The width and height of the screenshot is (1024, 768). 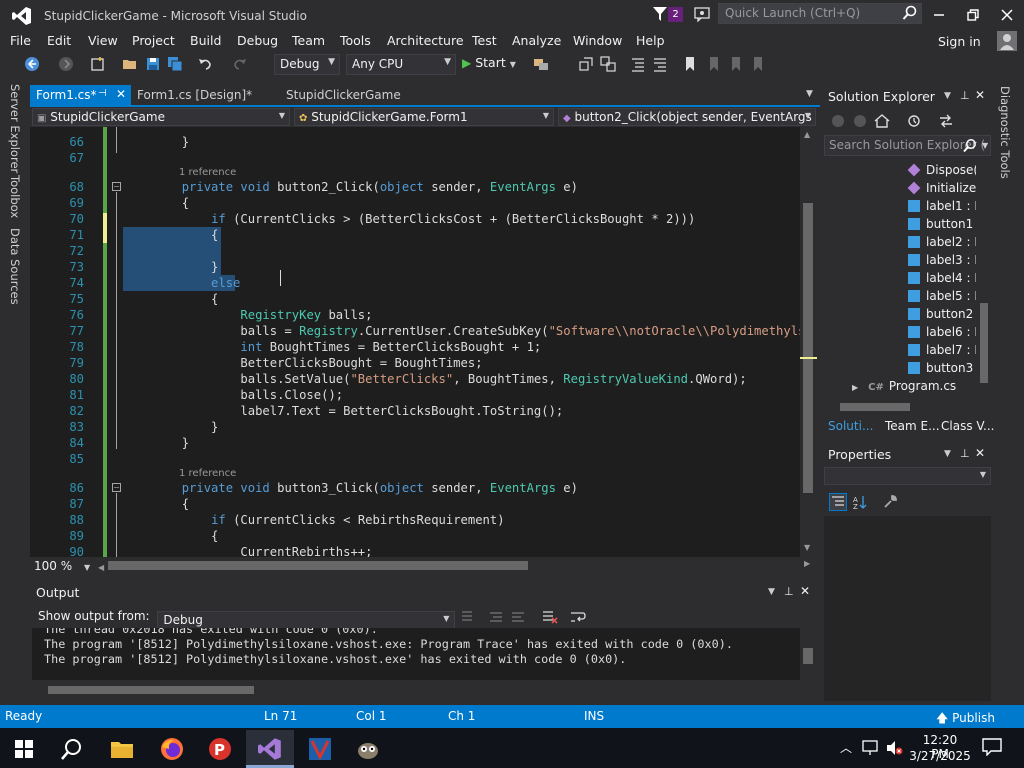 I want to click on properties-grid, so click(x=907, y=608).